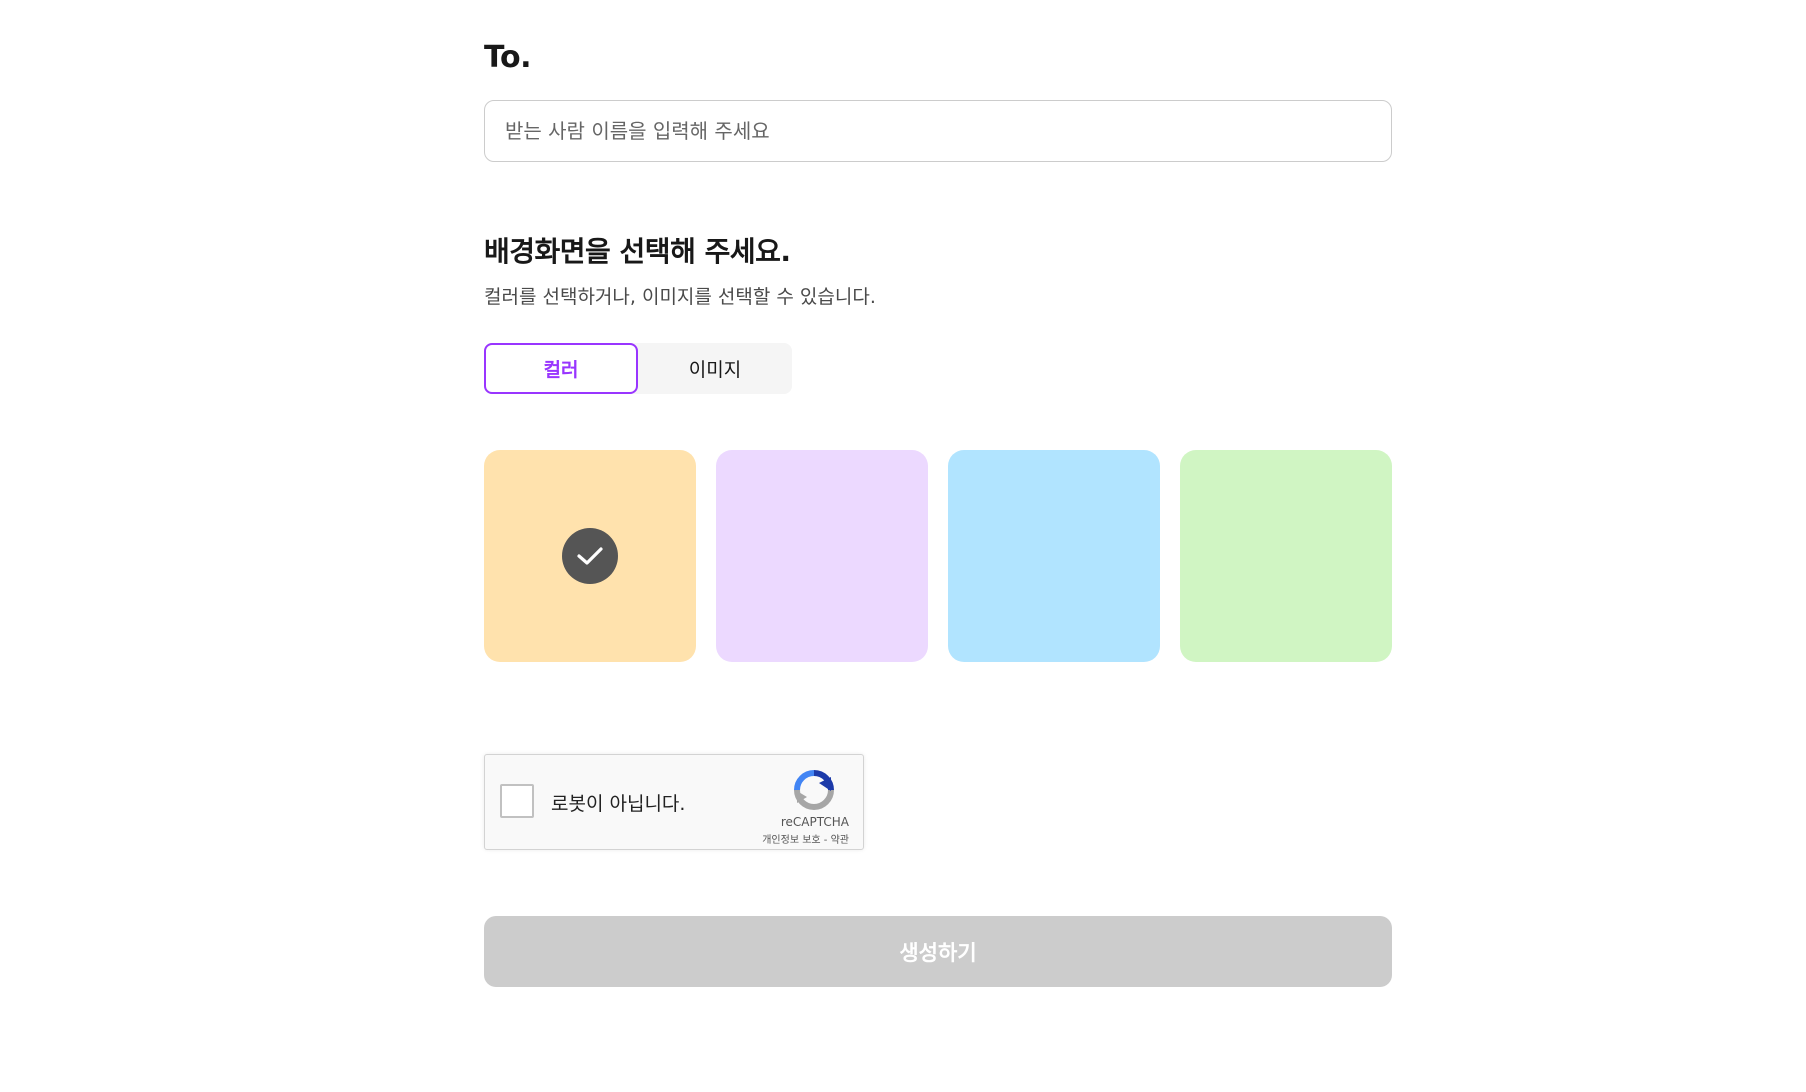 This screenshot has height=1092, width=1806. I want to click on color-swatch-green, so click(1286, 556).